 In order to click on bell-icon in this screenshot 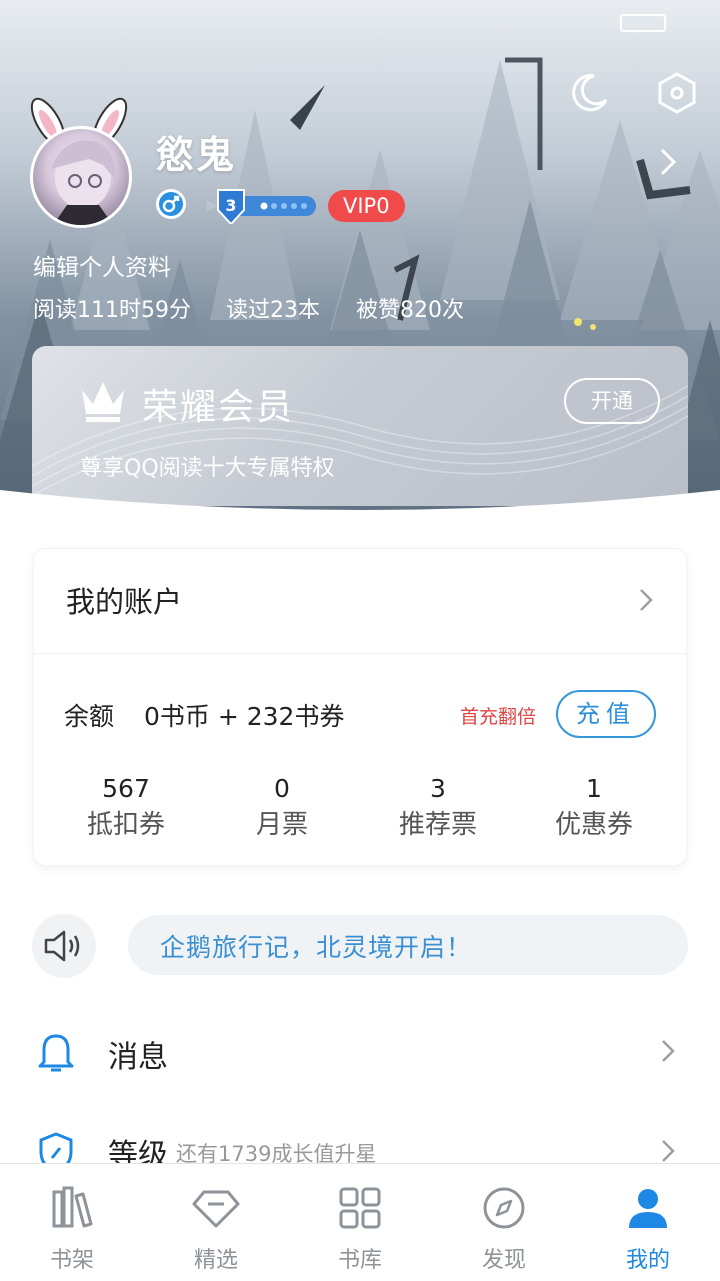, I will do `click(56, 1053)`.